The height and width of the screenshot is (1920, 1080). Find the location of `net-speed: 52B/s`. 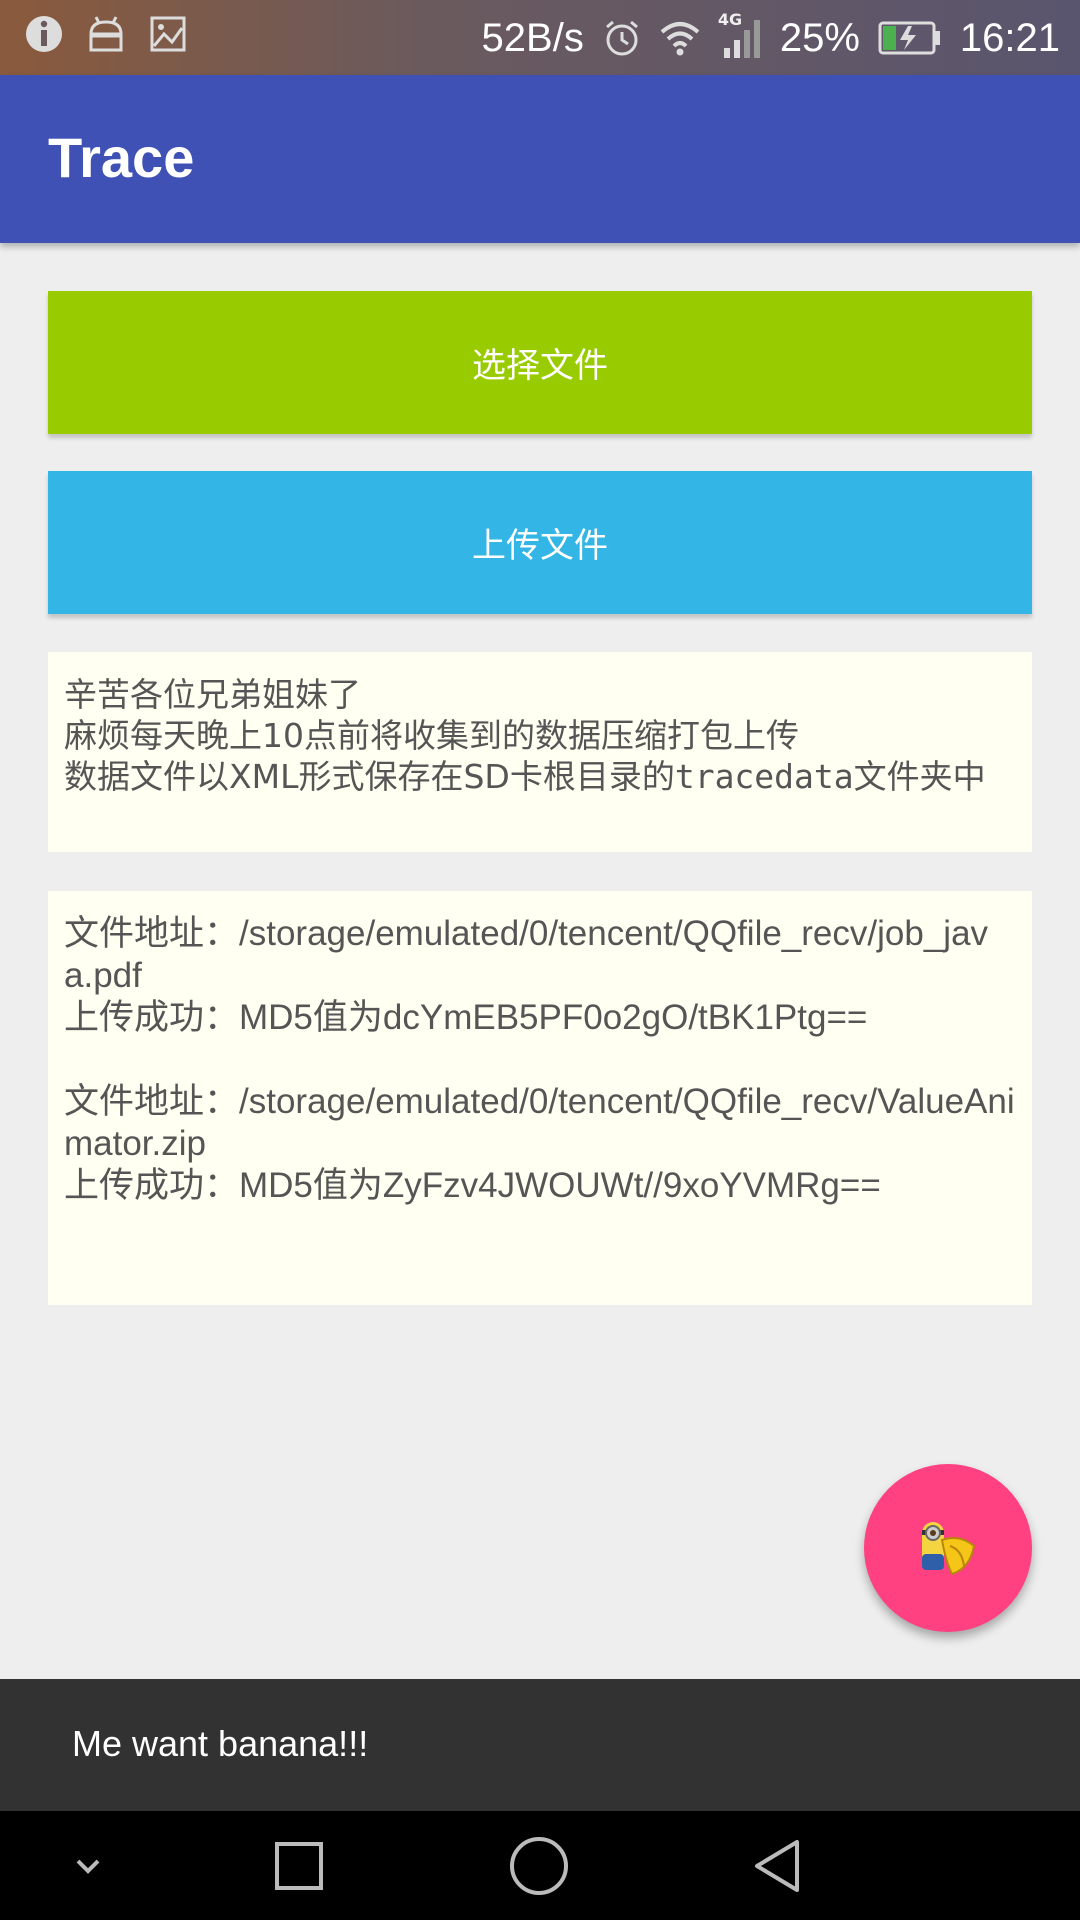

net-speed: 52B/s is located at coordinates (532, 38).